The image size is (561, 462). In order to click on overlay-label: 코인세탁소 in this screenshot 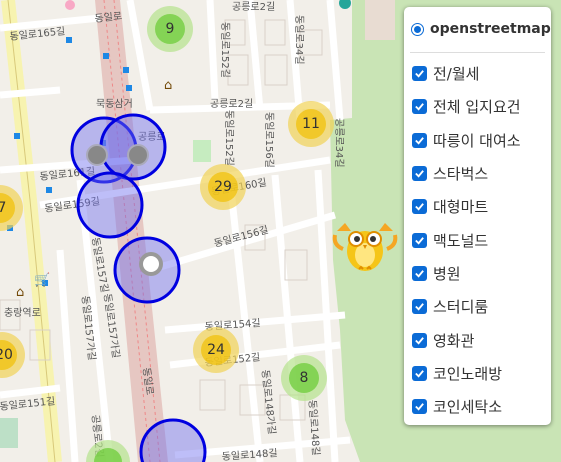, I will do `click(468, 407)`.